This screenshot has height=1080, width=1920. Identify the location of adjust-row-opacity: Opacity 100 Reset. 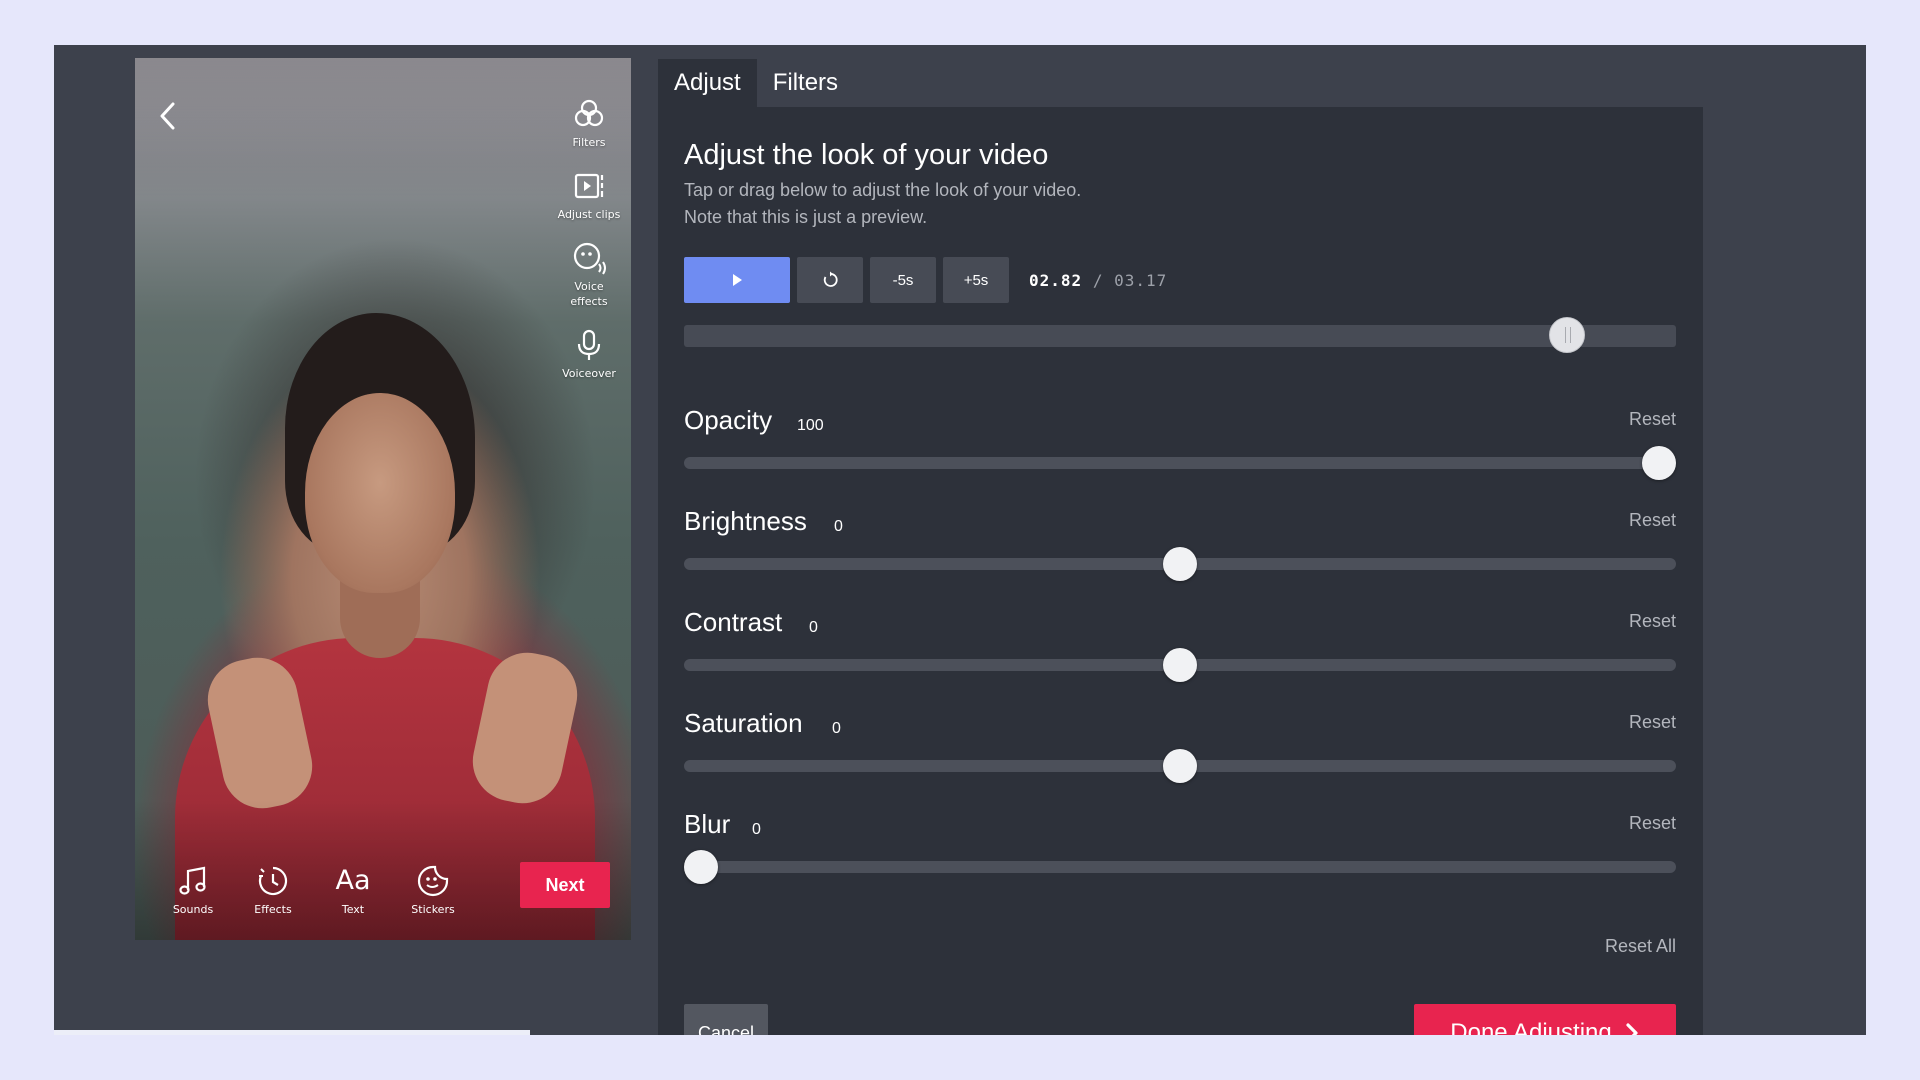
(1180, 450).